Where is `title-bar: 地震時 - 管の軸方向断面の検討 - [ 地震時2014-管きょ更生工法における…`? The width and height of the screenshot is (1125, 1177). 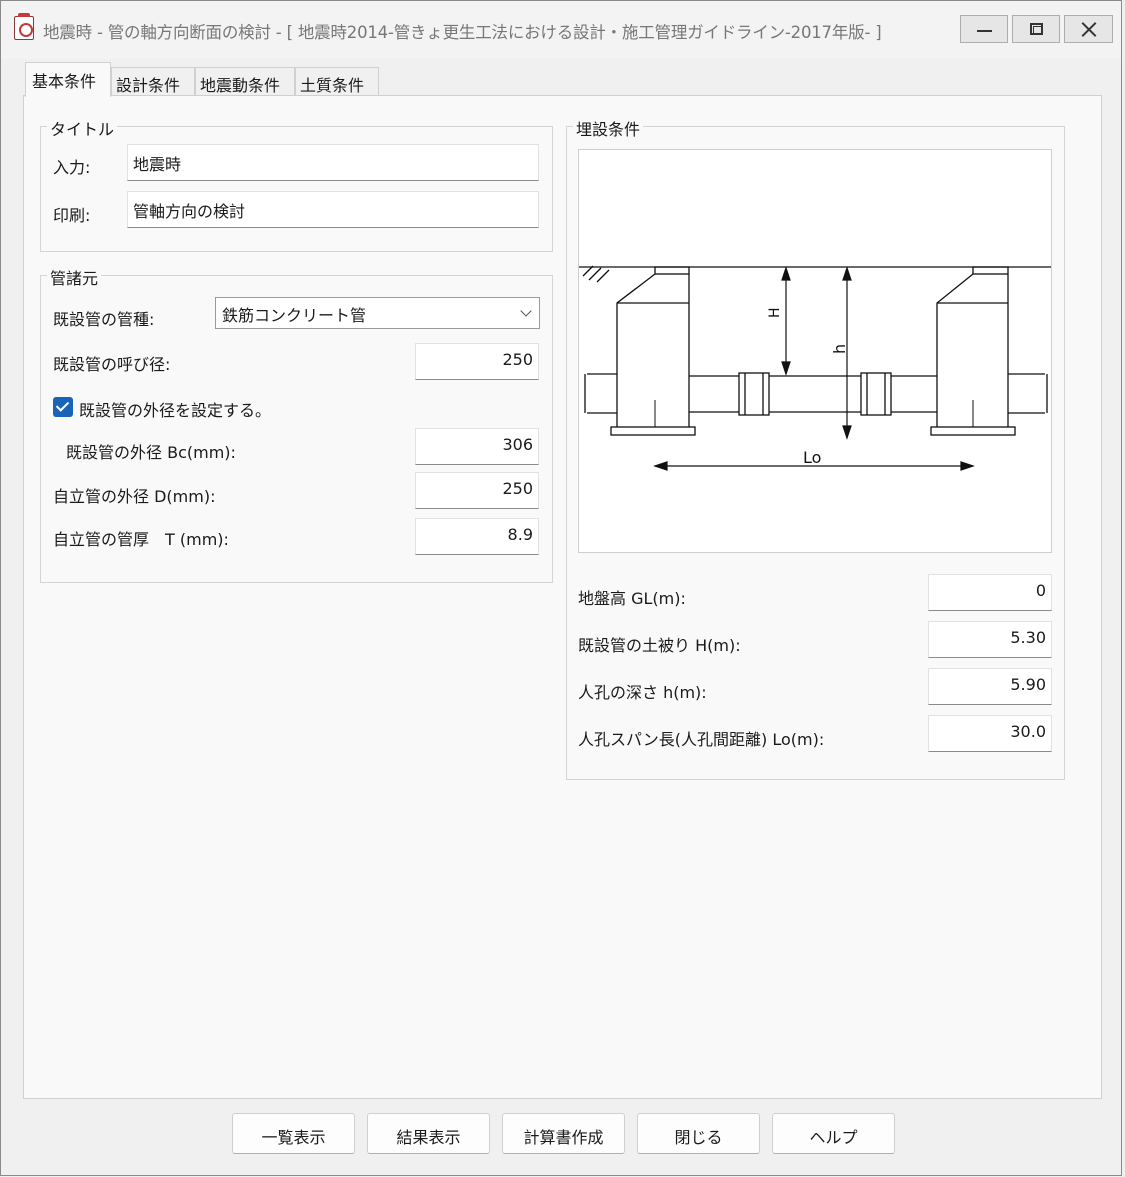 title-bar: 地震時 - 管の軸方向断面の検討 - [ 地震時2014-管きょ更生工法における… is located at coordinates (561, 30).